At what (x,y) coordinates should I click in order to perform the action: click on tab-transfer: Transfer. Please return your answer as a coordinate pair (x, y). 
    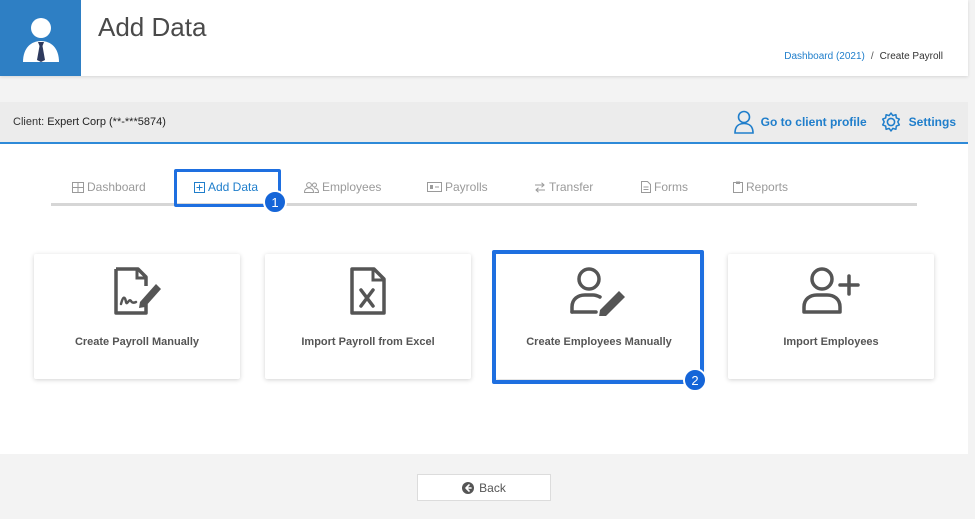
    Looking at the image, I should click on (563, 187).